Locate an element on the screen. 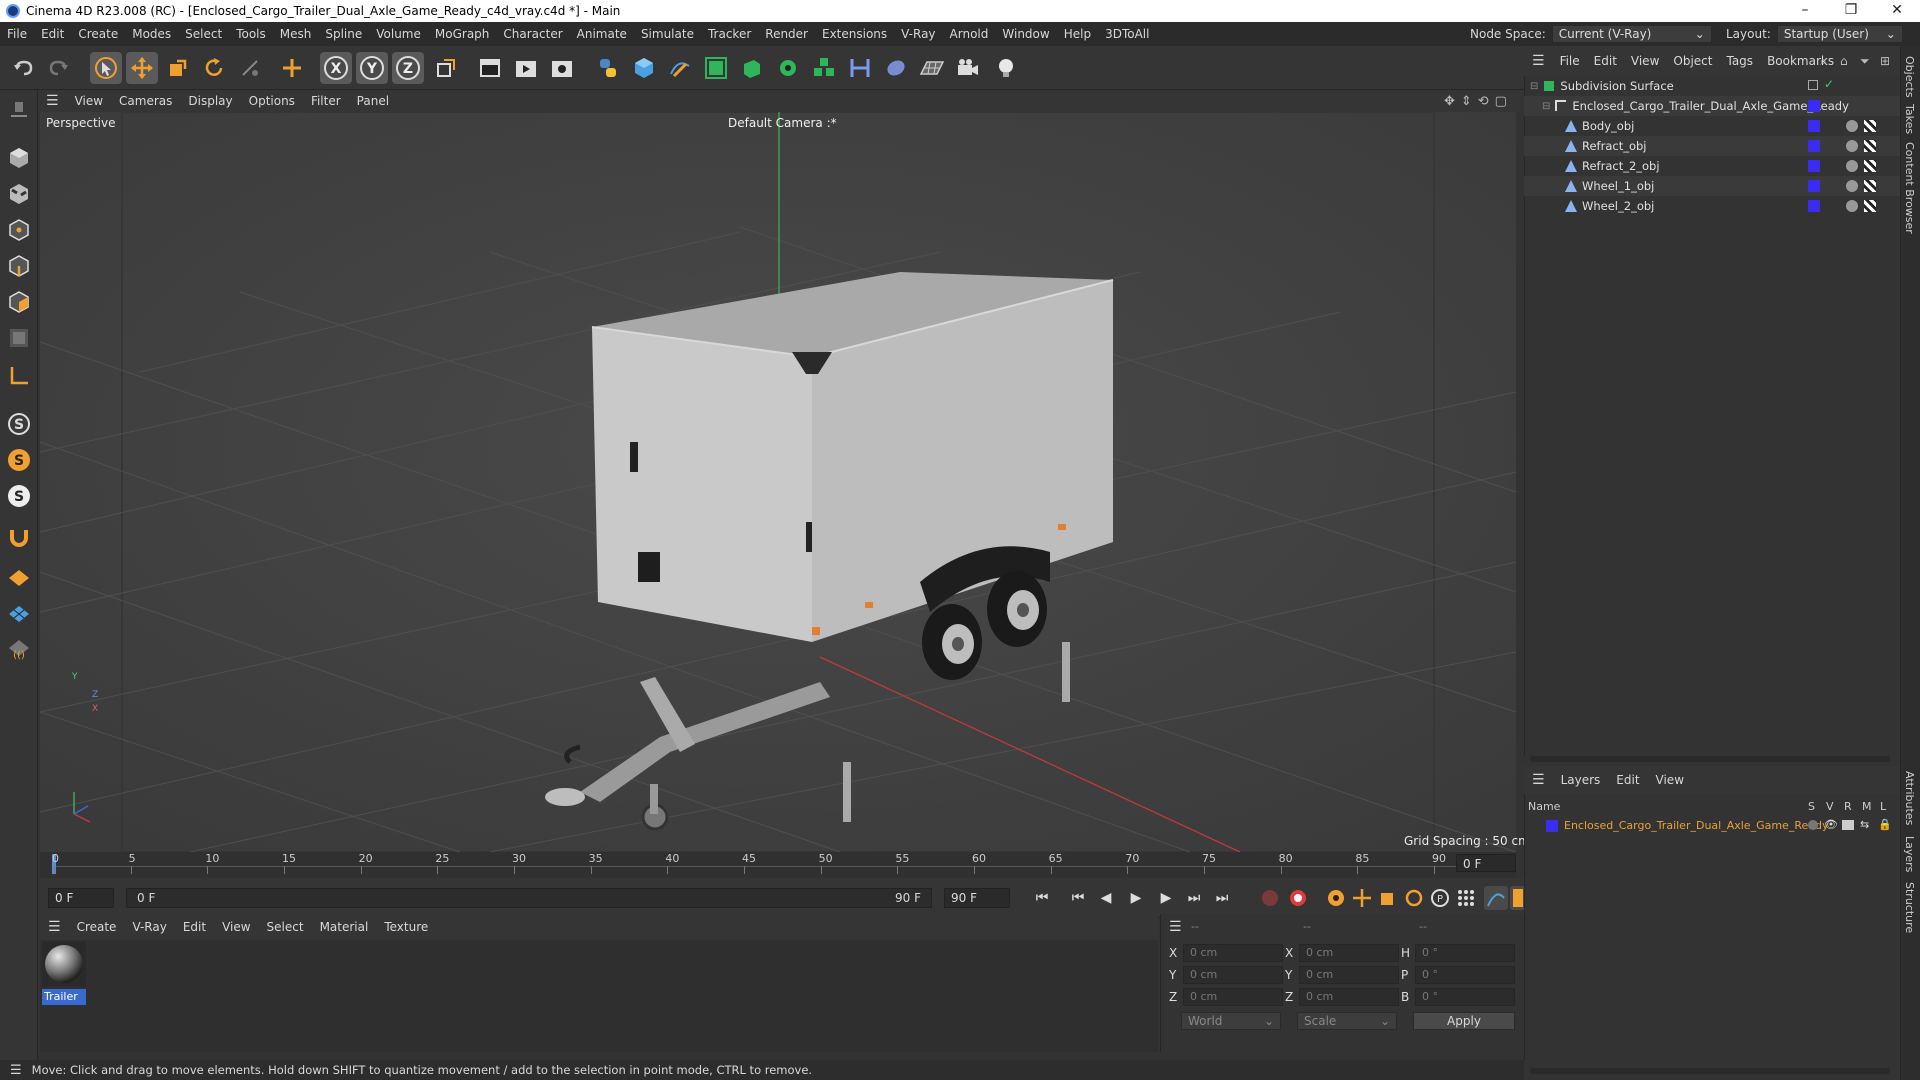  material-menu-select: Select is located at coordinates (285, 927).